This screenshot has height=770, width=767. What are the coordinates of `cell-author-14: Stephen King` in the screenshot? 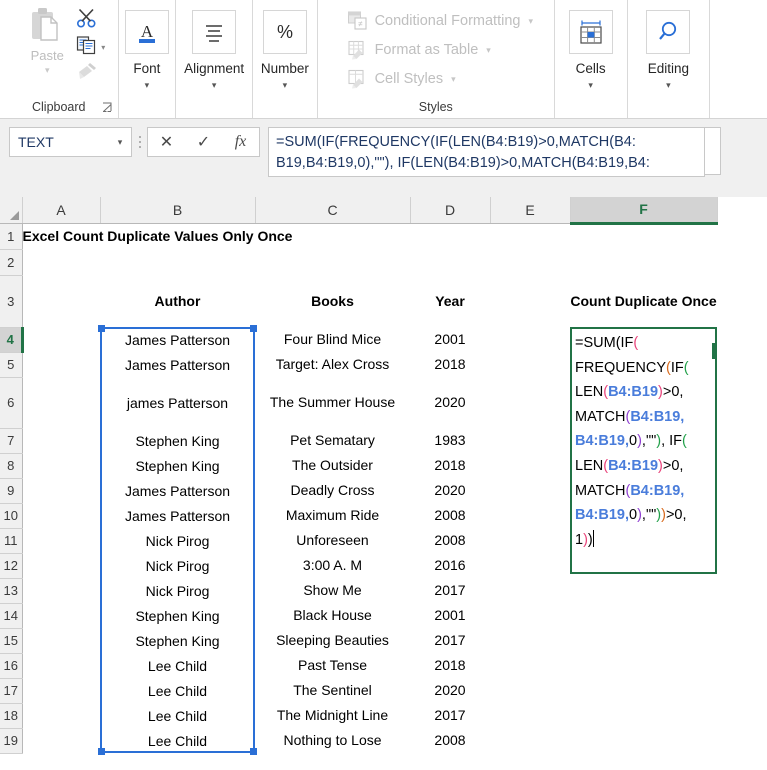 It's located at (177, 615).